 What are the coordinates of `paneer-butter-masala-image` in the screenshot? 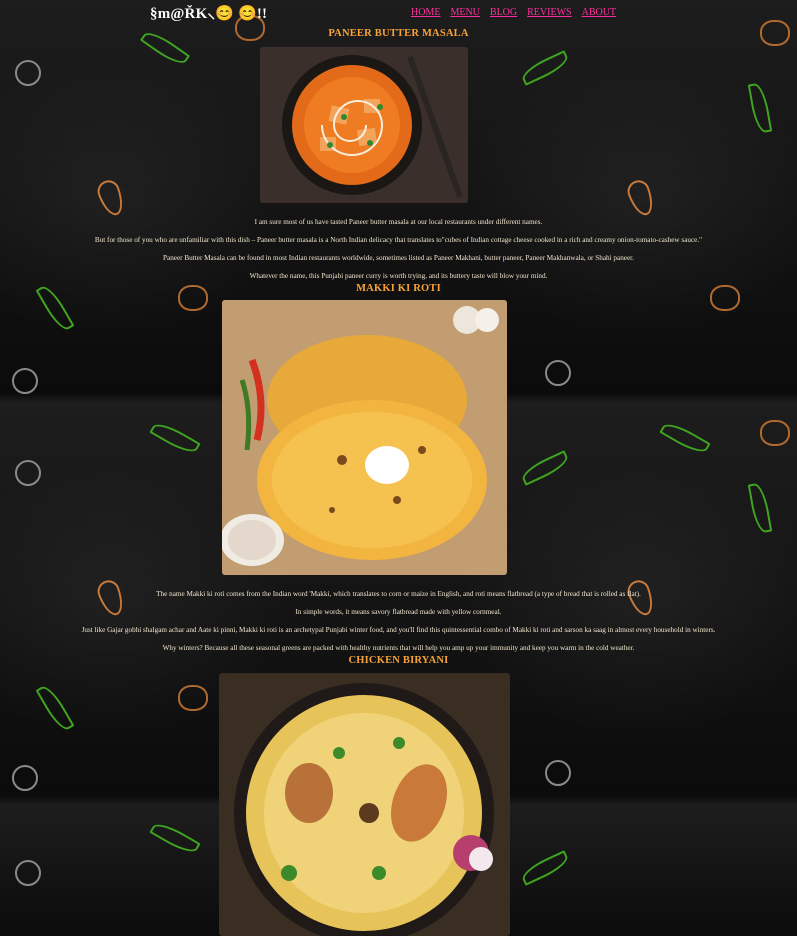 It's located at (364, 125).